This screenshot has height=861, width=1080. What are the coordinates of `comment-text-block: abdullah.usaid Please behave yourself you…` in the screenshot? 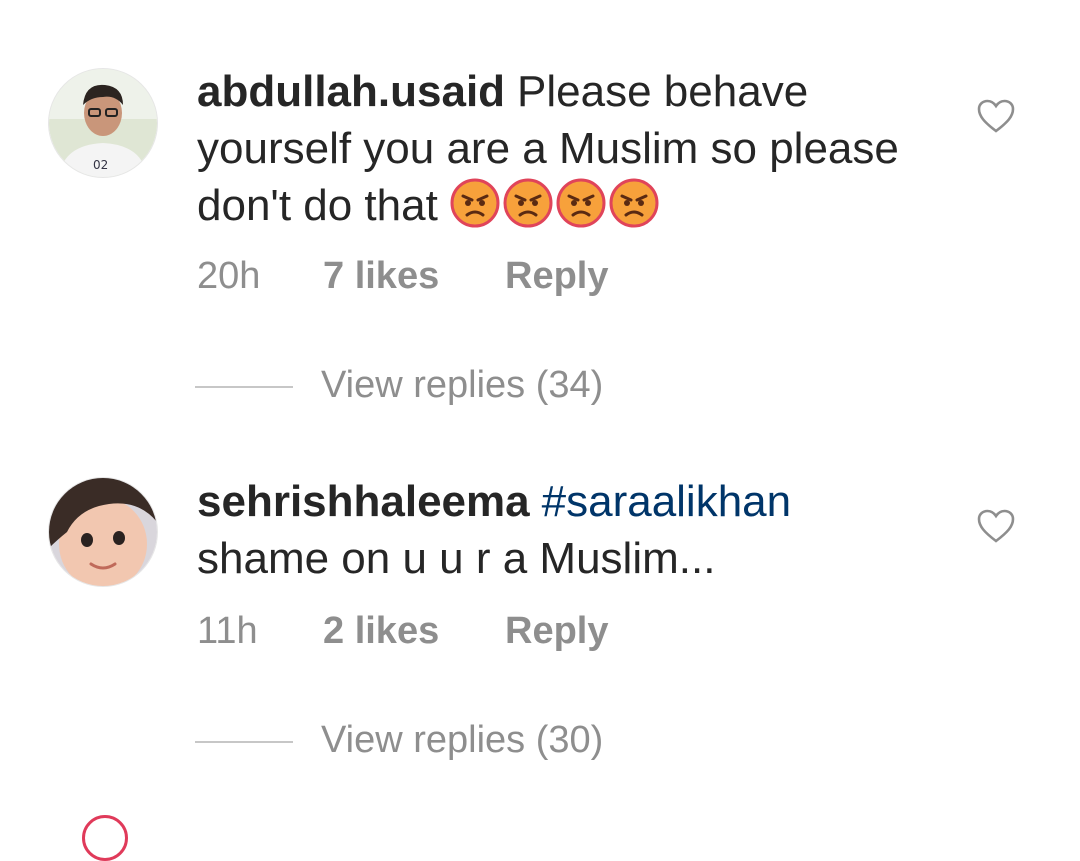 It's located at (557, 148).